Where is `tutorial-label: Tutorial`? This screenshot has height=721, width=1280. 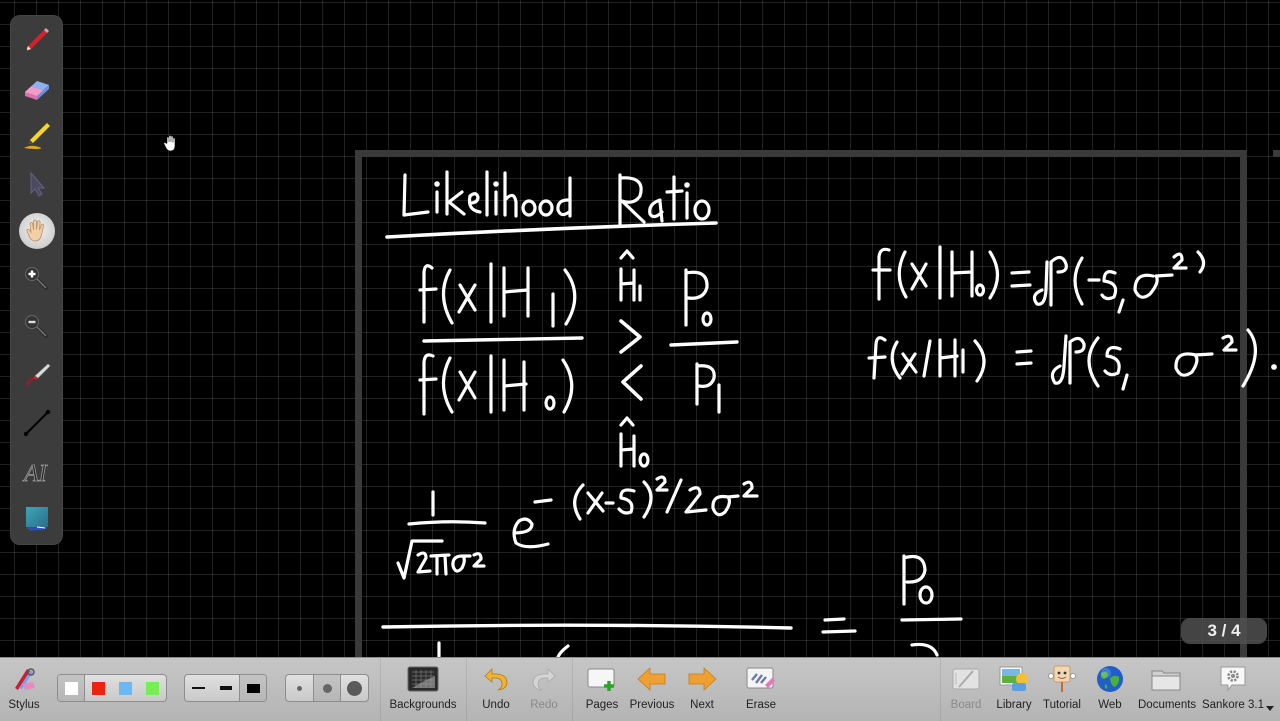
tutorial-label: Tutorial is located at coordinates (1062, 705).